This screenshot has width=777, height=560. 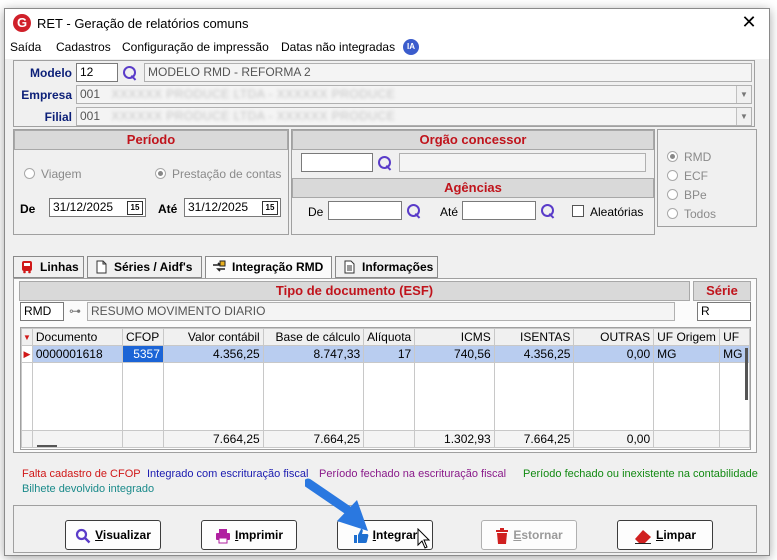 I want to click on radio-ecf: ECF, so click(x=687, y=176).